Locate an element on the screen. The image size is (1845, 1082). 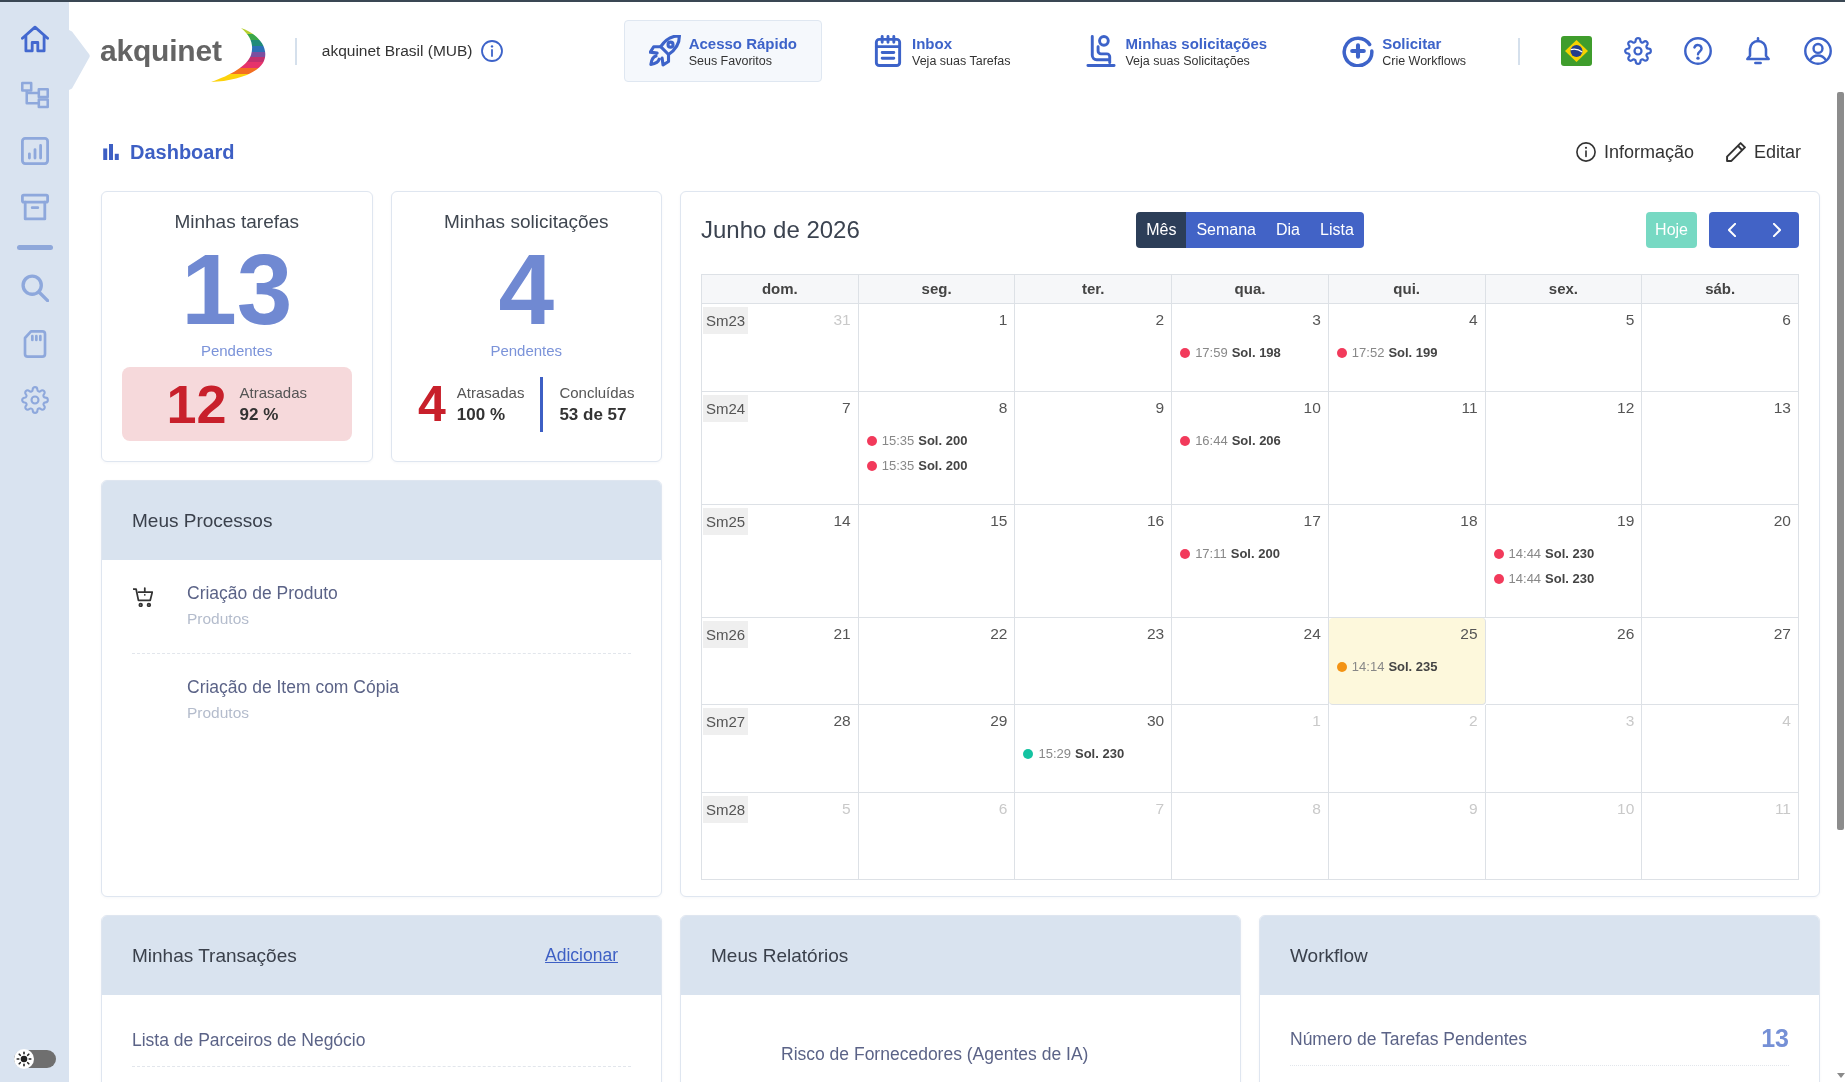
next-button is located at coordinates (1776, 230).